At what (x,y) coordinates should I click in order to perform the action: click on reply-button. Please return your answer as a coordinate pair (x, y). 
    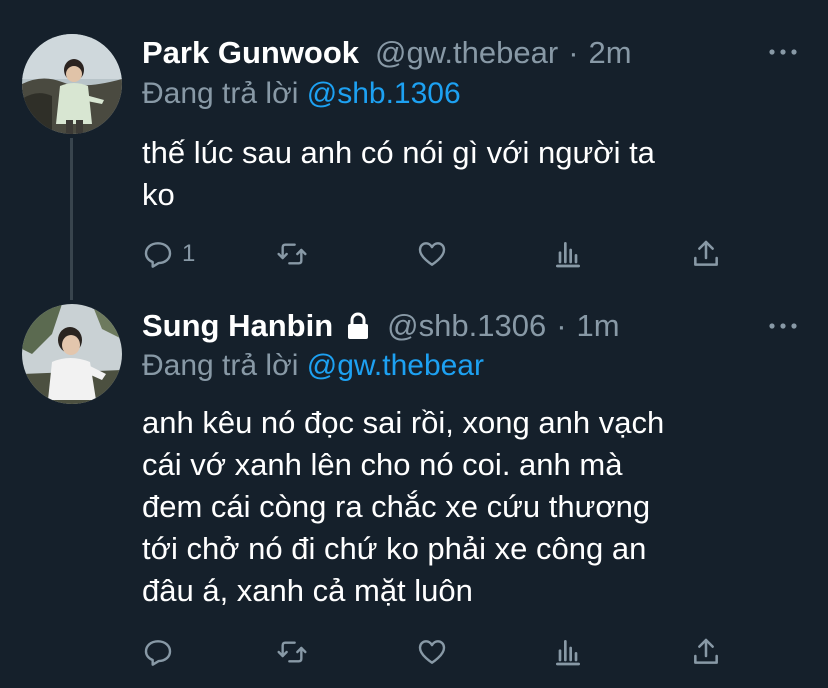
    Looking at the image, I should click on (162, 652).